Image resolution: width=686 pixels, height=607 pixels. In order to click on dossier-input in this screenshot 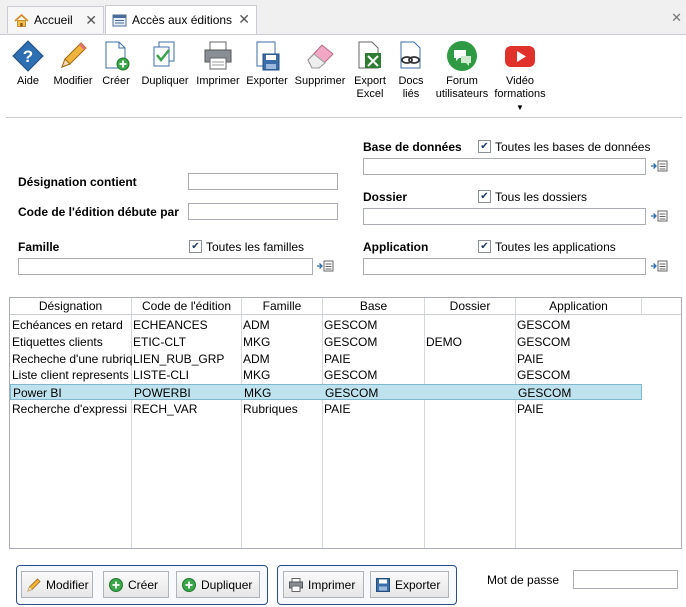, I will do `click(504, 216)`.